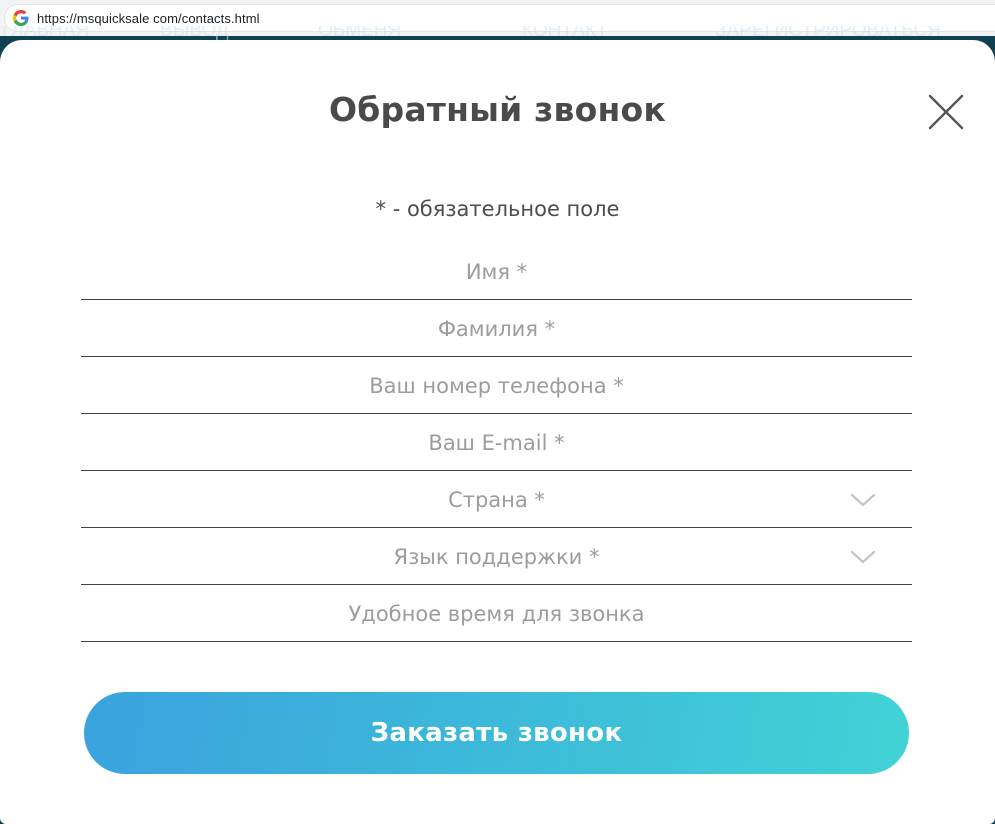 The height and width of the screenshot is (824, 995). Describe the element at coordinates (21, 18) in the screenshot. I see `google-icon` at that location.